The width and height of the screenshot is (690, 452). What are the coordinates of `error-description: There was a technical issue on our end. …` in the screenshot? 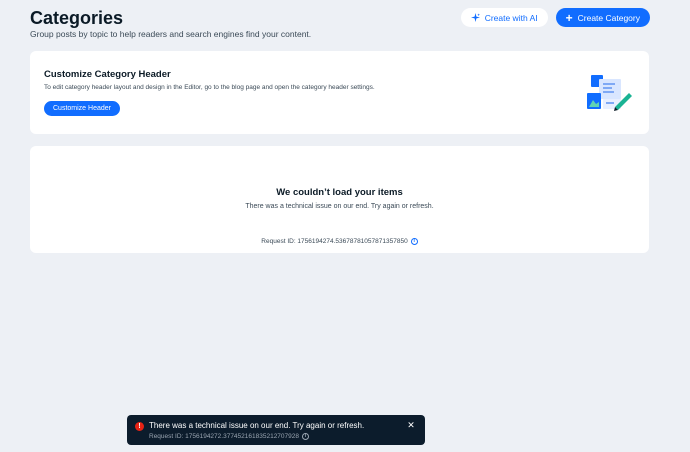 It's located at (339, 206).